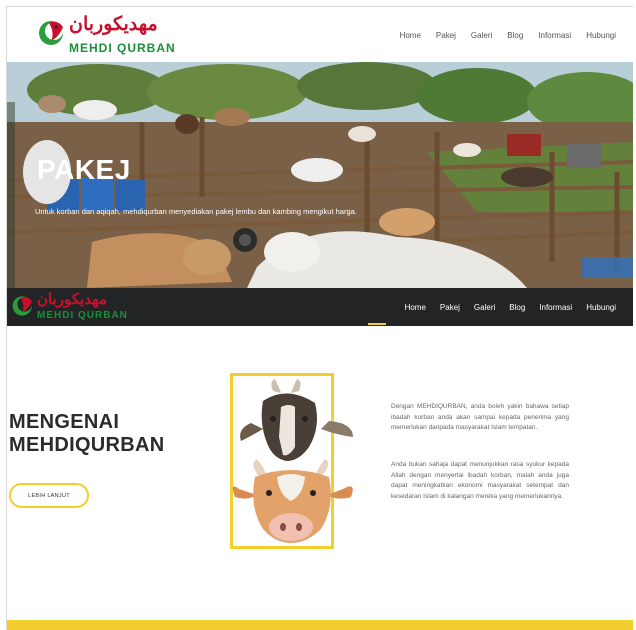  I want to click on footer-accent-bar, so click(320, 625).